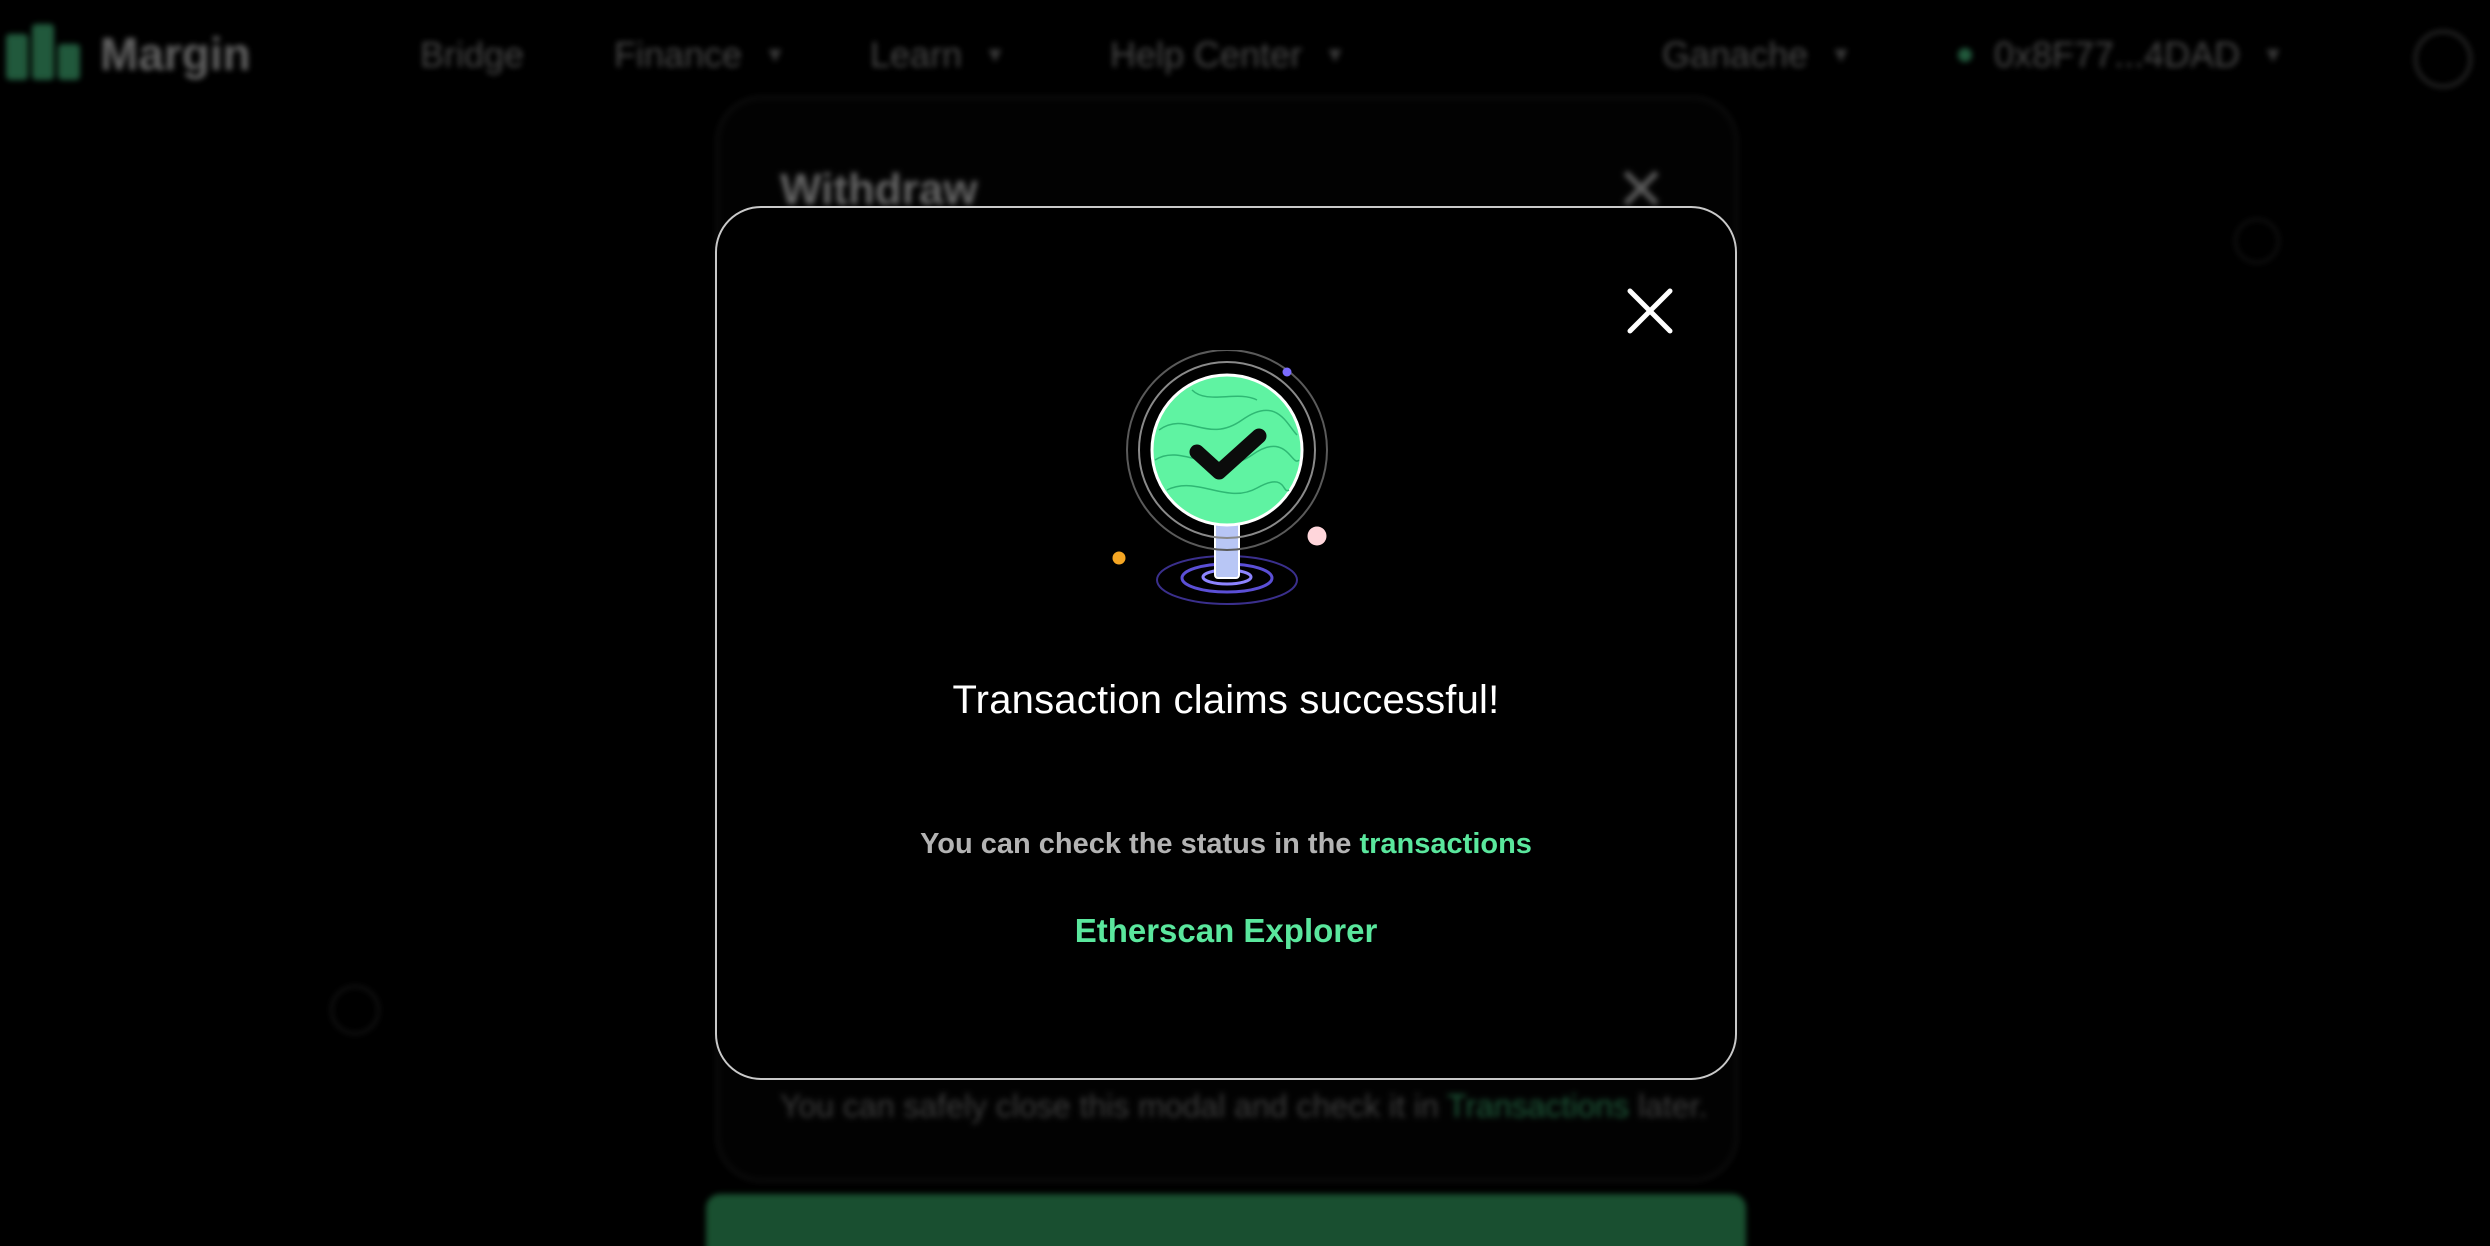 The image size is (2490, 1246). Describe the element at coordinates (678, 54) in the screenshot. I see `nav-item-label: Finance` at that location.